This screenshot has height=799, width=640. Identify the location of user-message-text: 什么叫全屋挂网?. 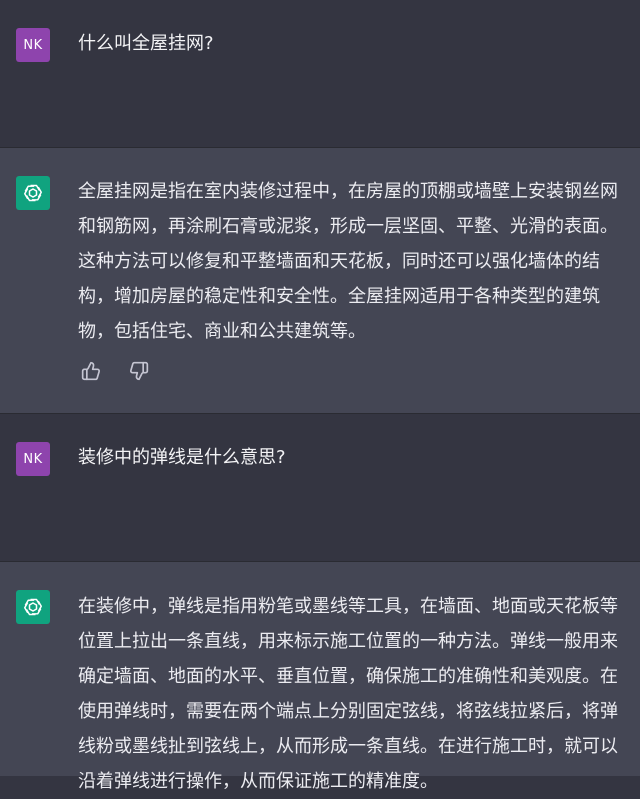
(146, 43).